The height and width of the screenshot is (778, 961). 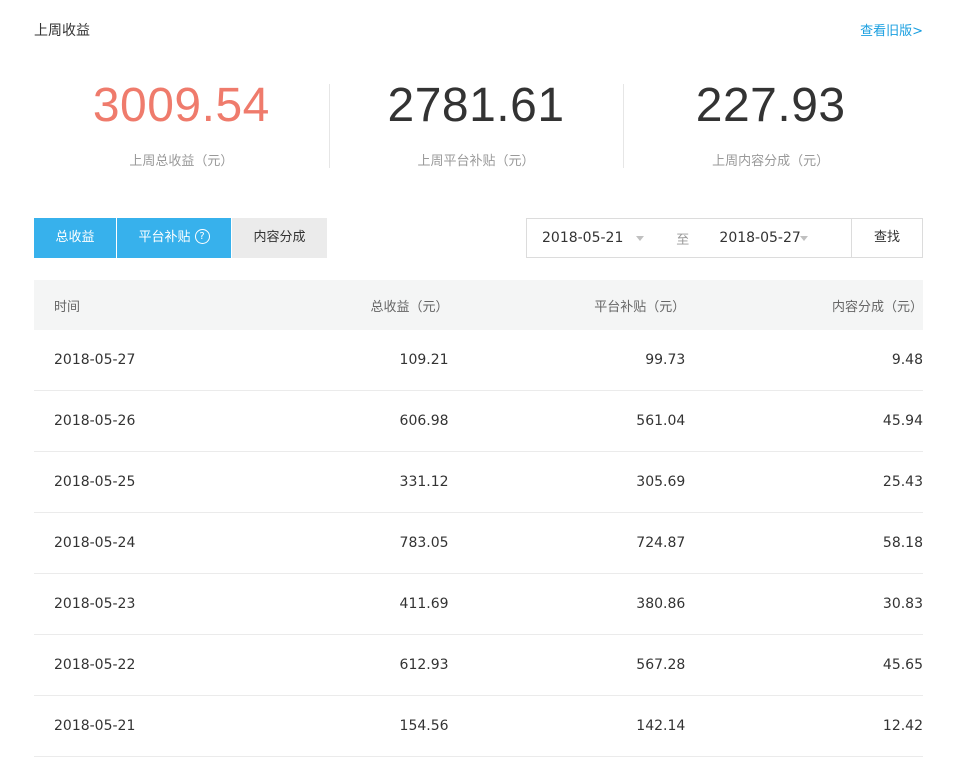 I want to click on table-row: 2018-05-21 154.56 142.14 12.42, so click(x=478, y=726).